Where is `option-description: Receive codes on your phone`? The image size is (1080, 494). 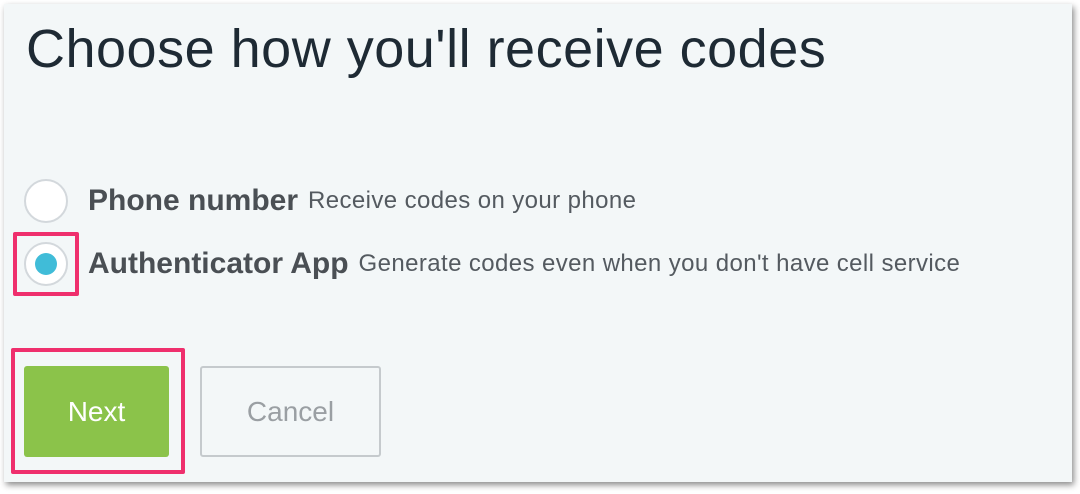 option-description: Receive codes on your phone is located at coordinates (472, 200).